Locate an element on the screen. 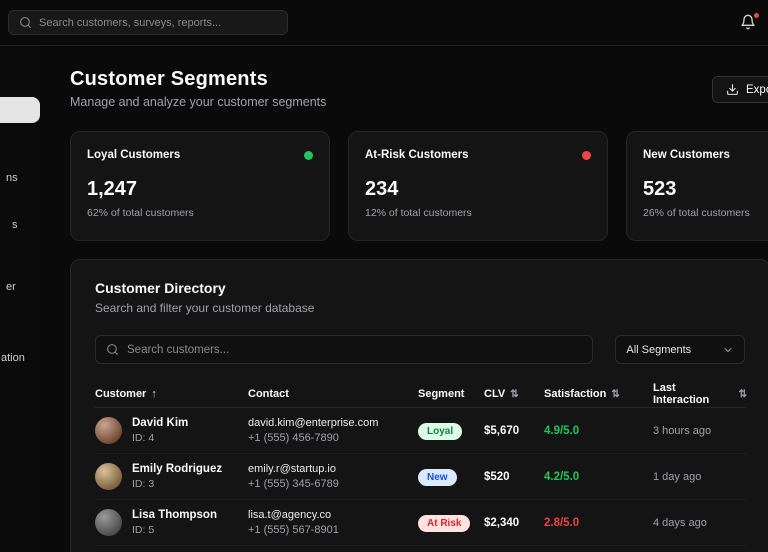 This screenshot has width=768, height=552. customer-search is located at coordinates (344, 349).